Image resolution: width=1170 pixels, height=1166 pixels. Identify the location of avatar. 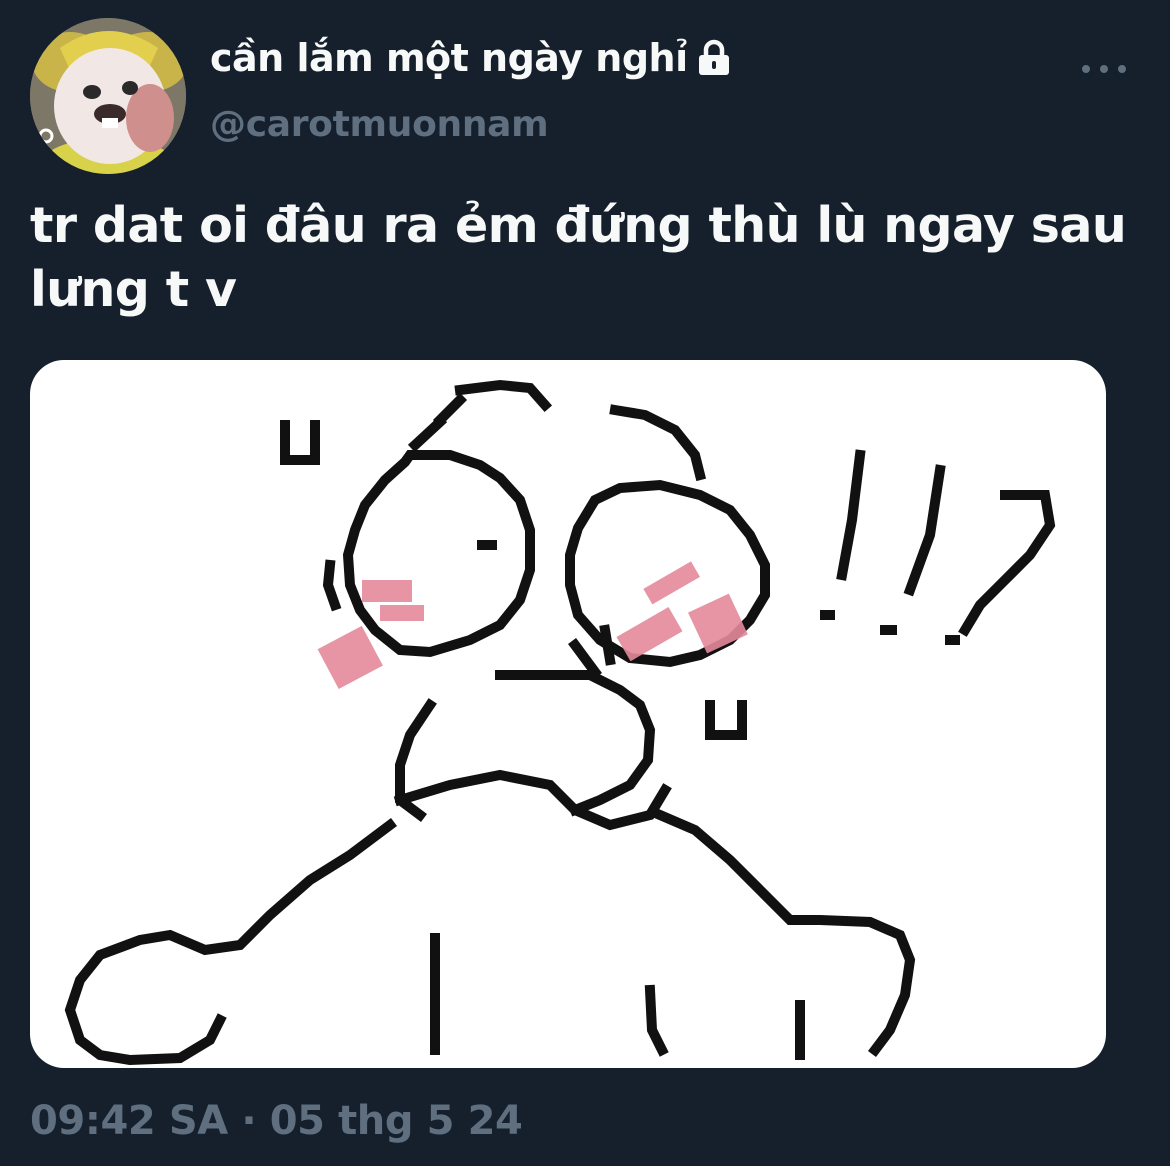
(108, 96).